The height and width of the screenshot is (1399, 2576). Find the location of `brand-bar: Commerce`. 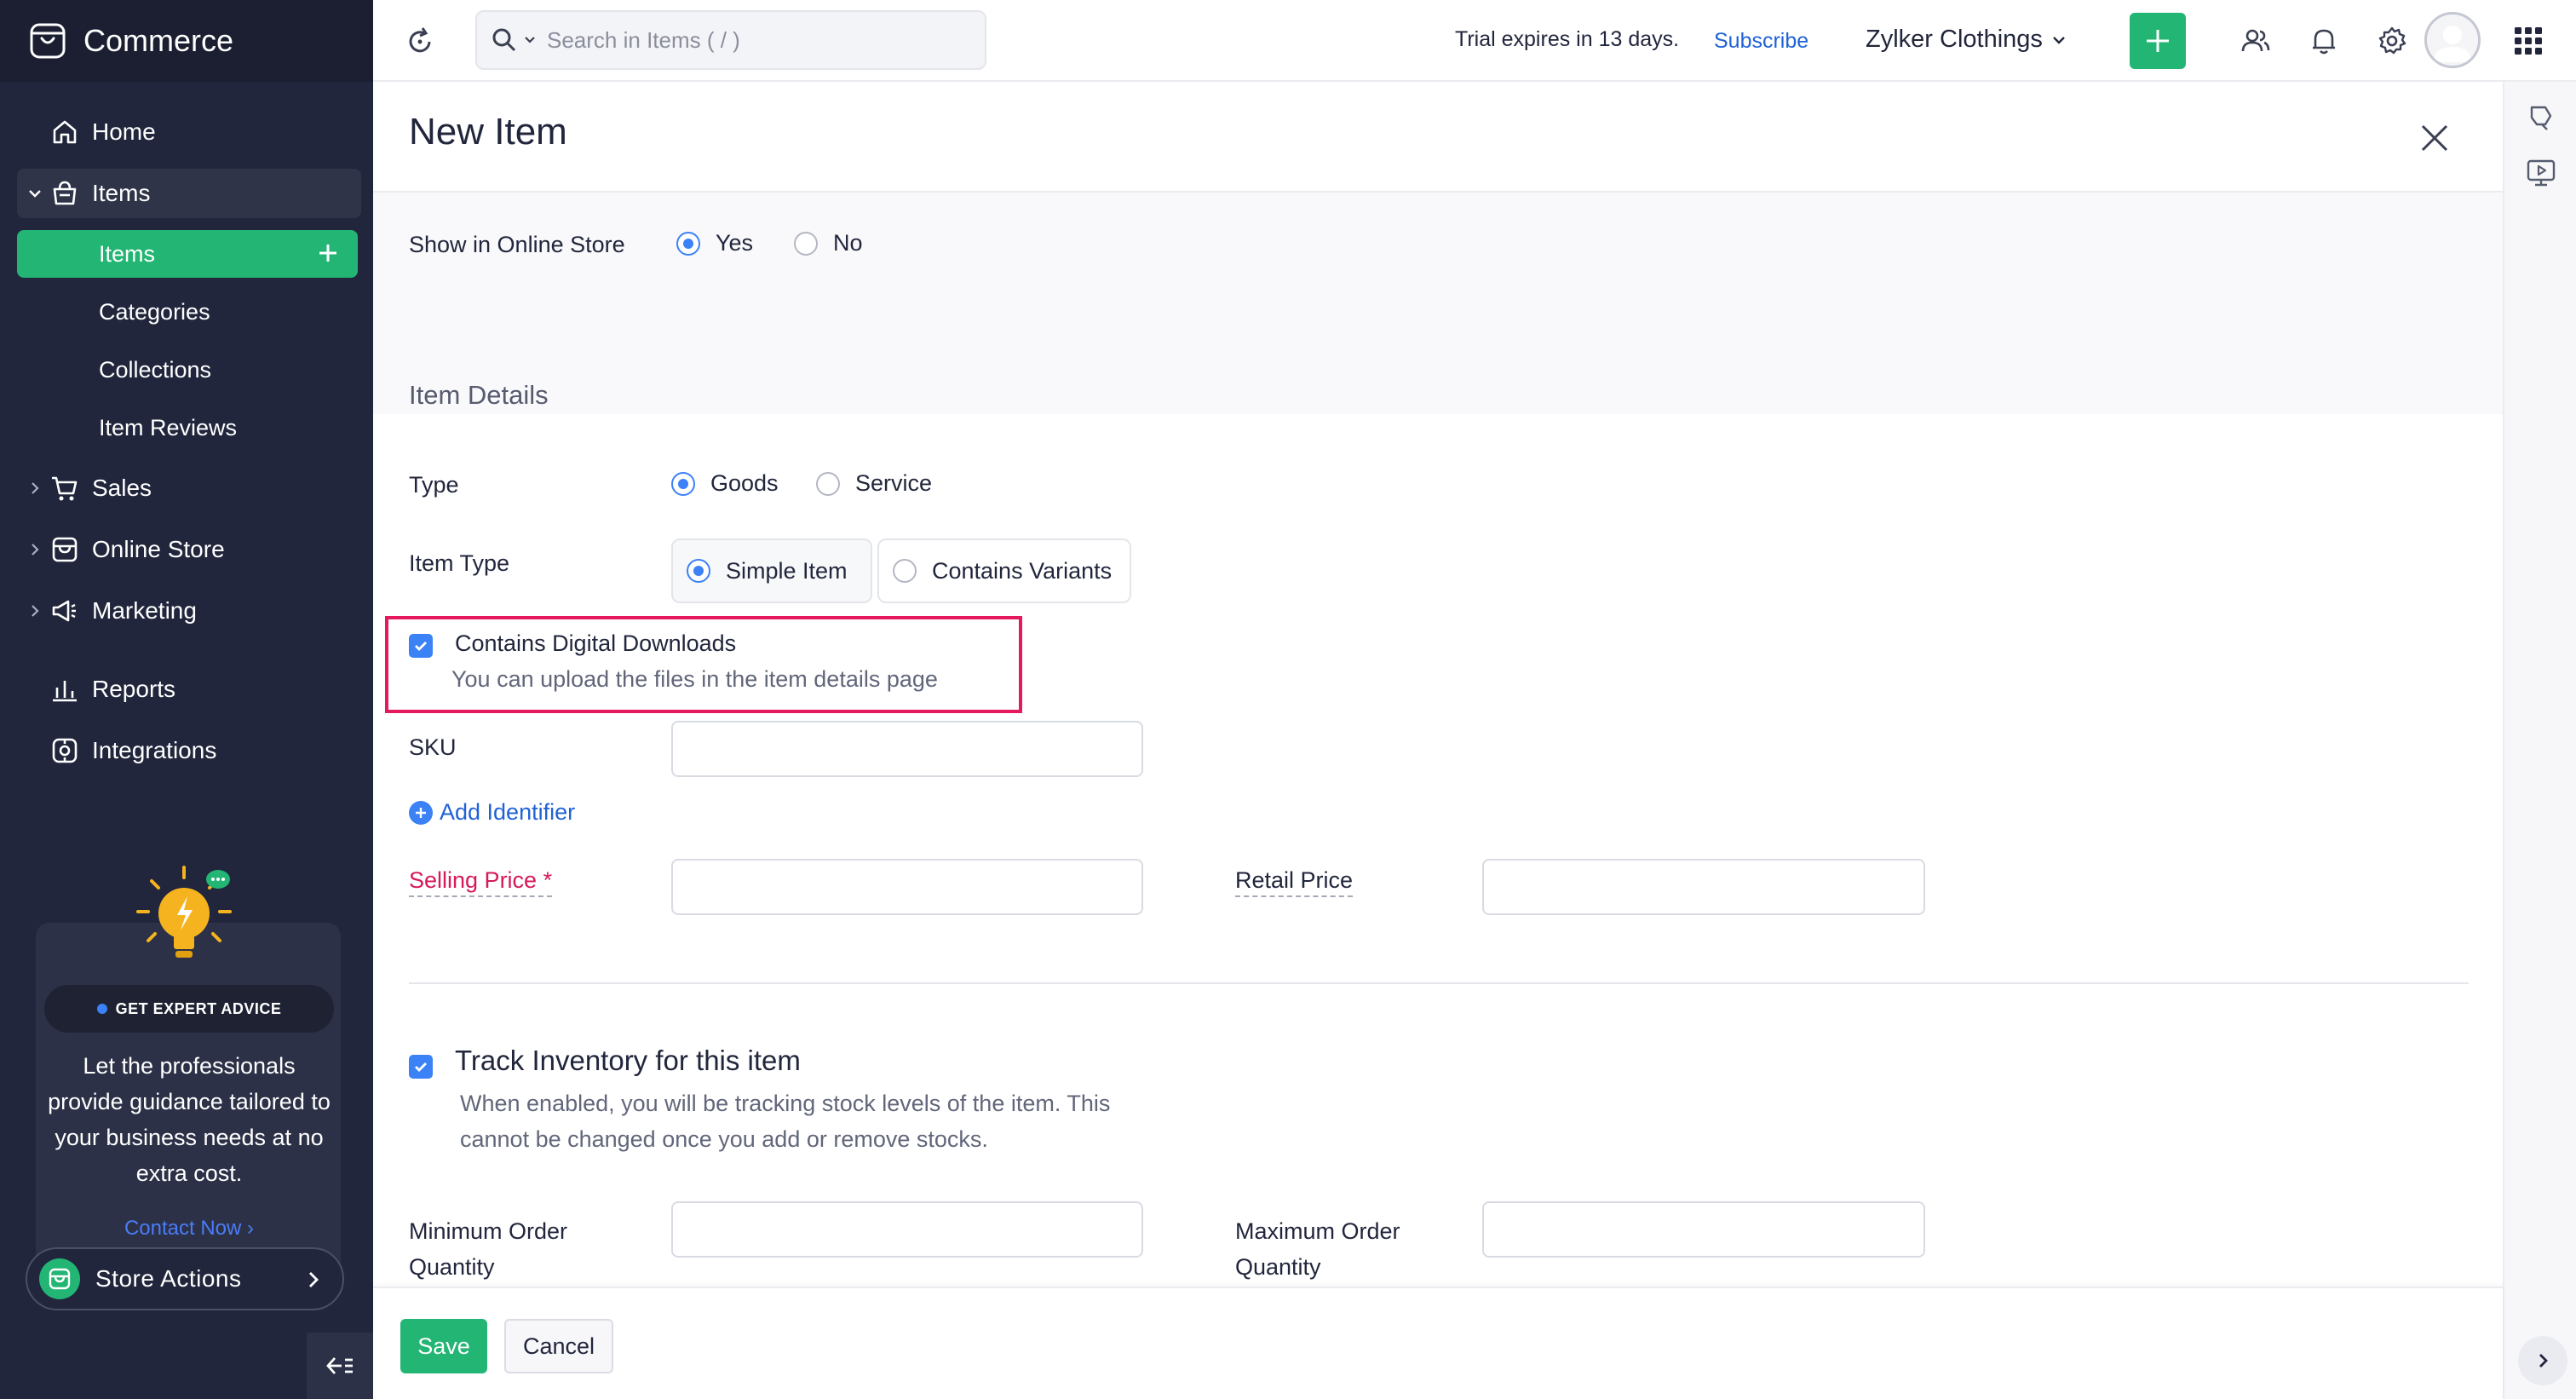

brand-bar: Commerce is located at coordinates (187, 41).